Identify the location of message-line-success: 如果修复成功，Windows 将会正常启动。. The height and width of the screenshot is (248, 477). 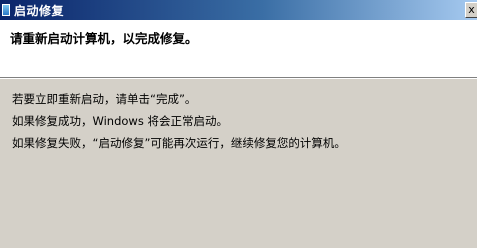
(120, 121).